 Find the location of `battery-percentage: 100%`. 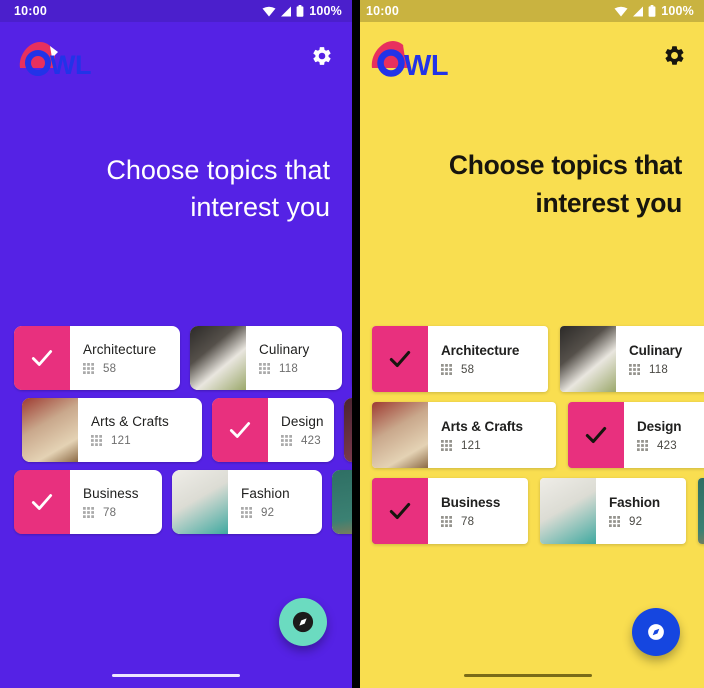

battery-percentage: 100% is located at coordinates (325, 11).